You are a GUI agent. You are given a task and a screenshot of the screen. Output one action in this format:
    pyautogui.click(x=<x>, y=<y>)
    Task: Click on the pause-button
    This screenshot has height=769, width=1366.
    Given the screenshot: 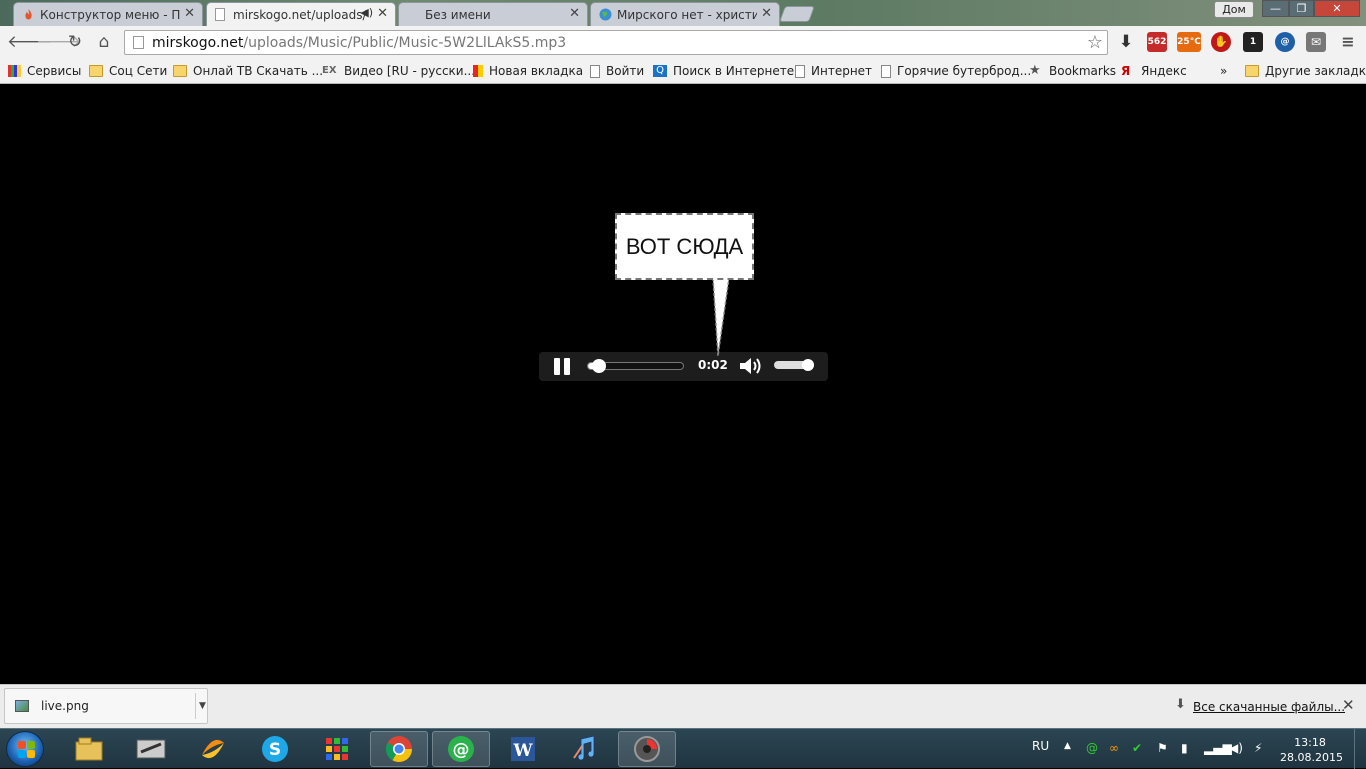 What is the action you would take?
    pyautogui.click(x=562, y=366)
    